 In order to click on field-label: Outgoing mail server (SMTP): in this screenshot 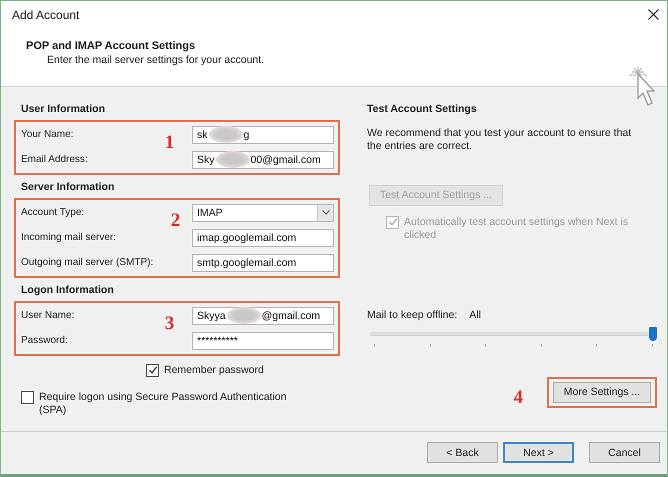, I will do `click(87, 262)`.